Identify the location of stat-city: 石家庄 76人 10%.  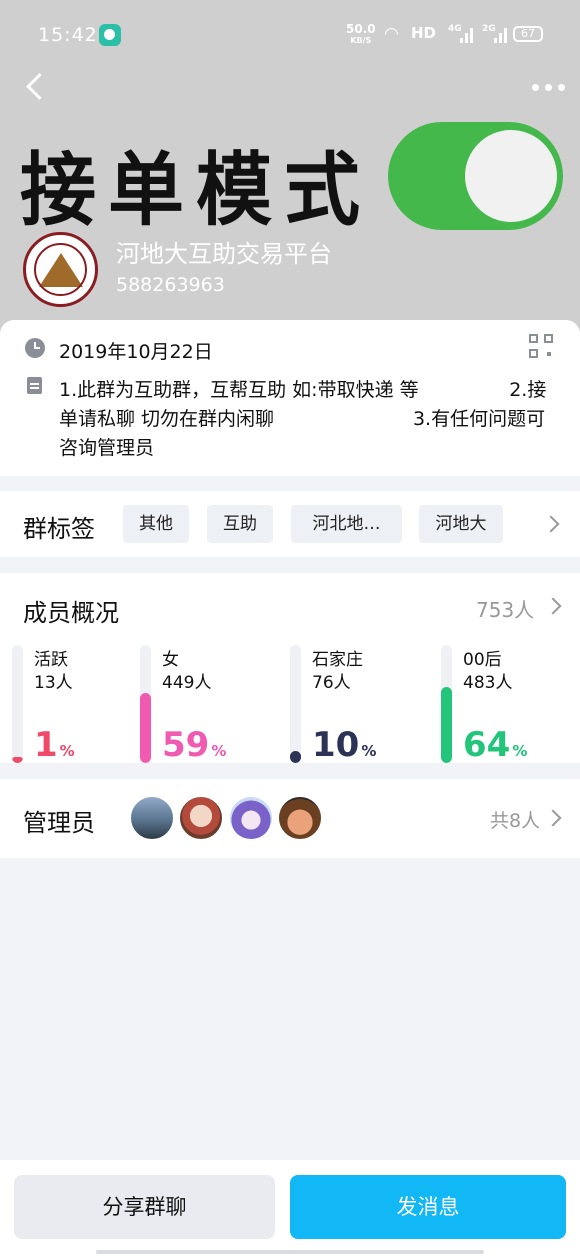
(360, 705).